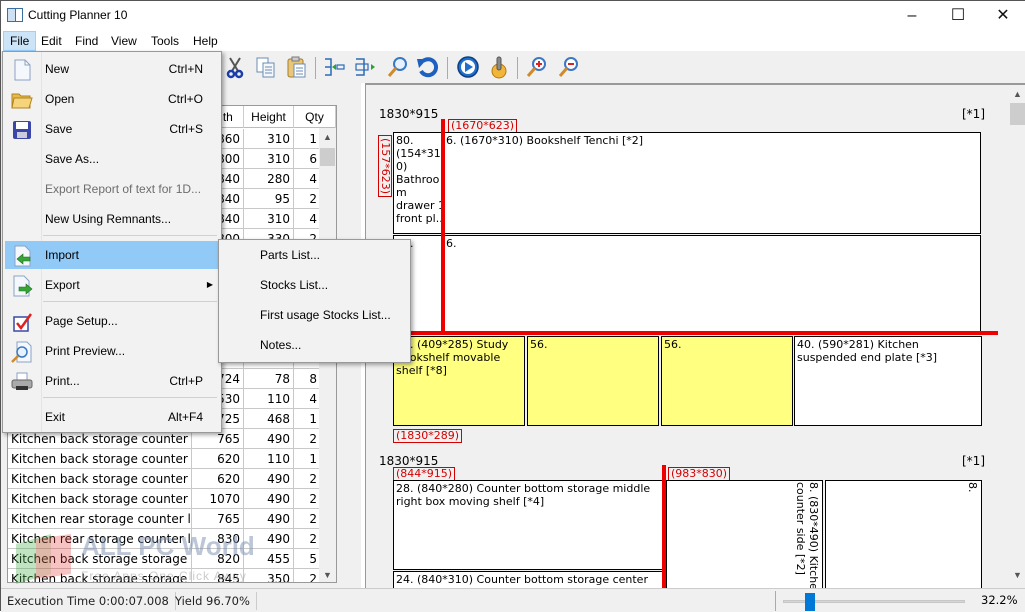 The width and height of the screenshot is (1025, 612). What do you see at coordinates (269, 199) in the screenshot?
I see `cell-height: 95` at bounding box center [269, 199].